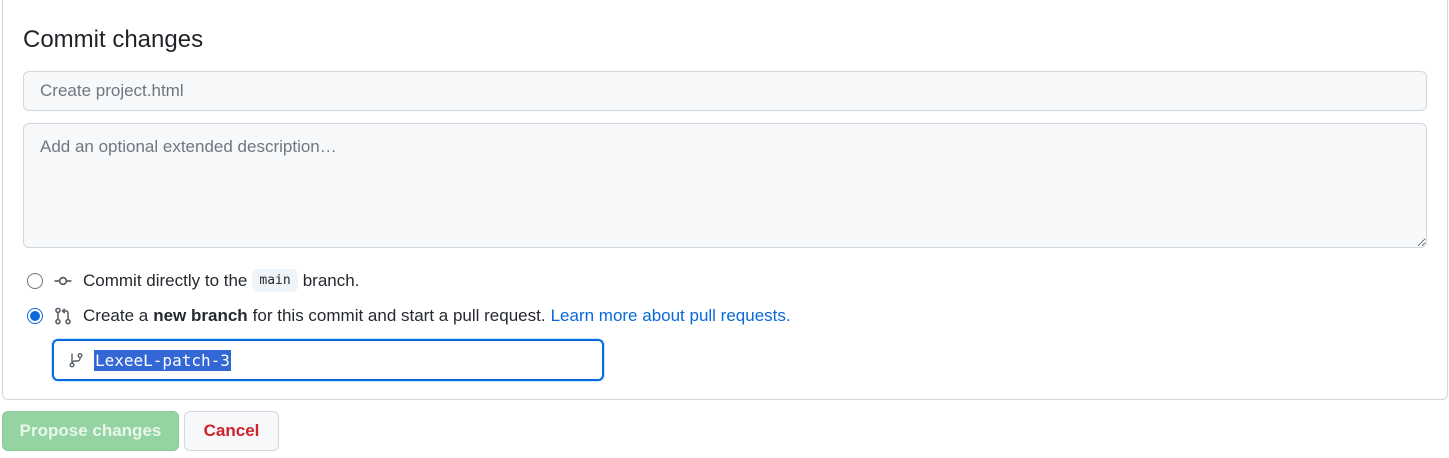 The width and height of the screenshot is (1449, 458). Describe the element at coordinates (90, 431) in the screenshot. I see `propose-changes-button: Propose changes` at that location.